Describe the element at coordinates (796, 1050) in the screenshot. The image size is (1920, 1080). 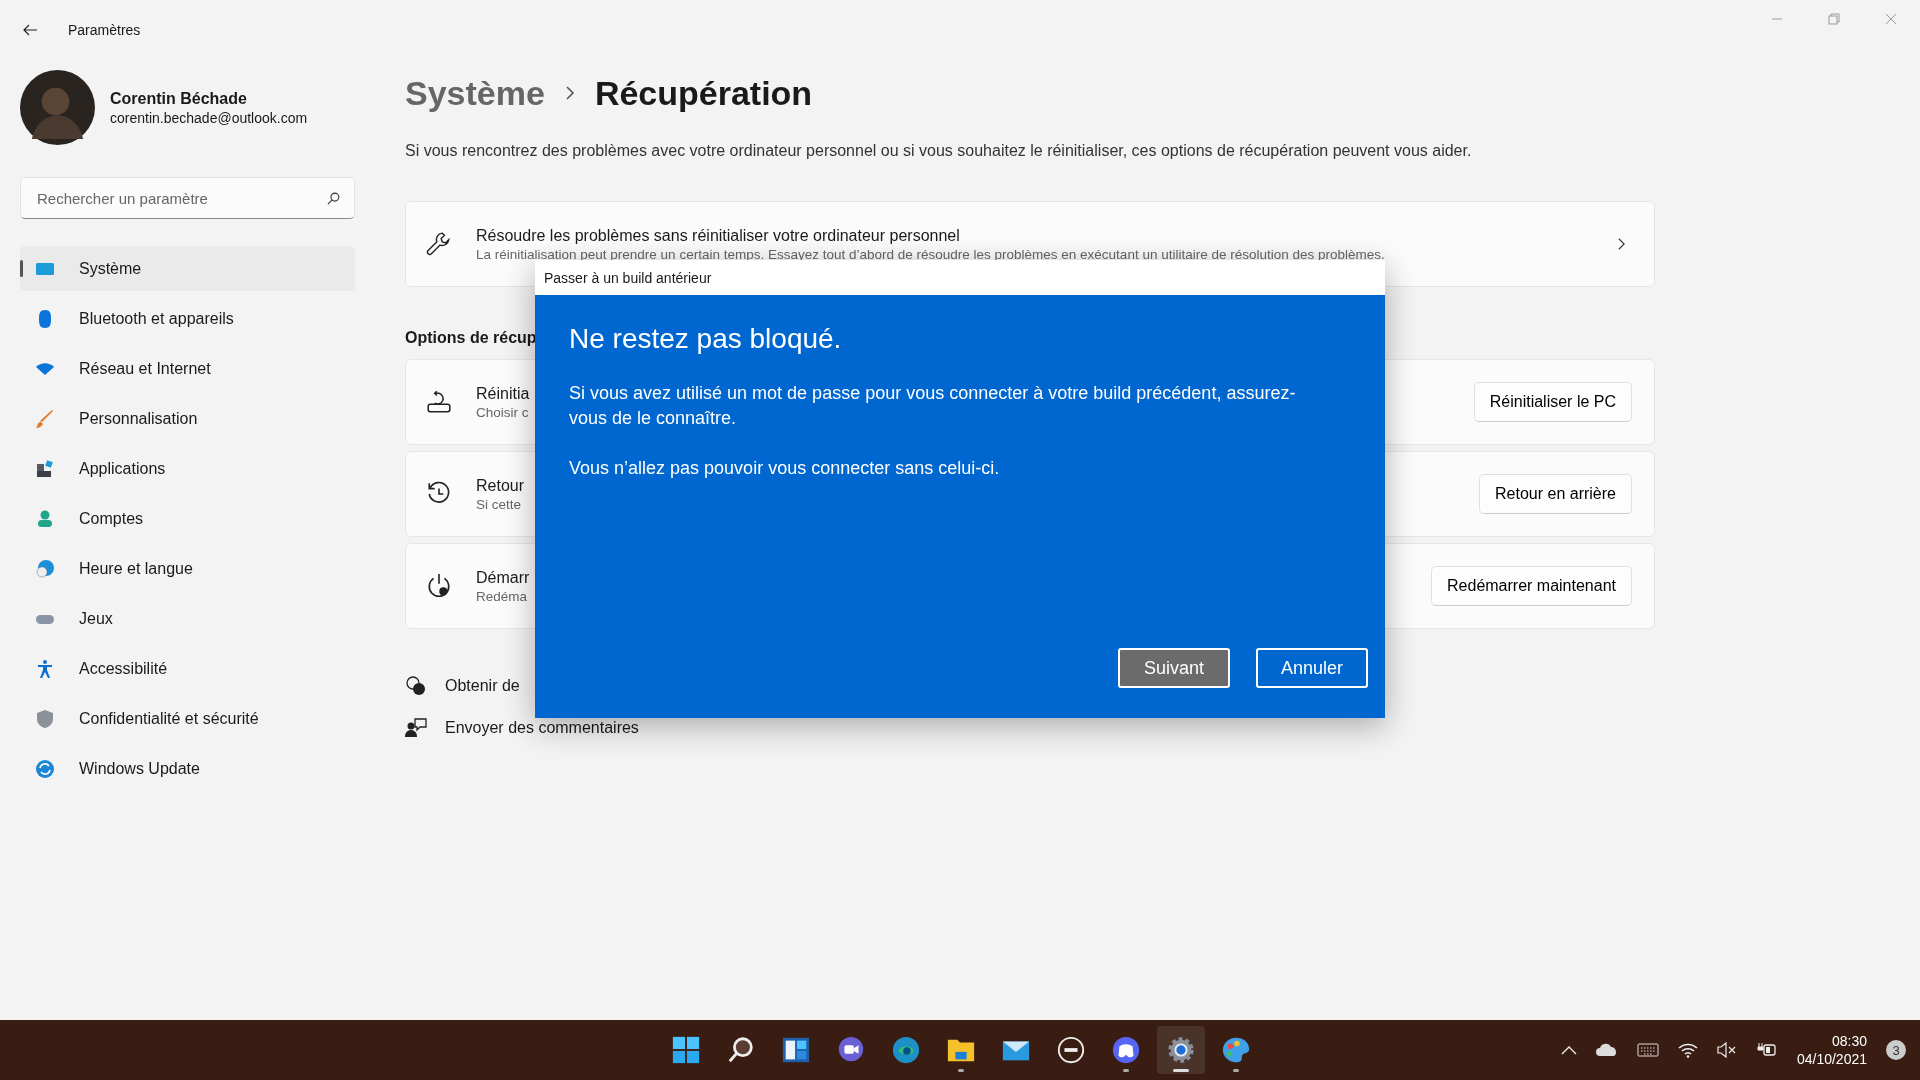
I see `widgets-icon` at that location.